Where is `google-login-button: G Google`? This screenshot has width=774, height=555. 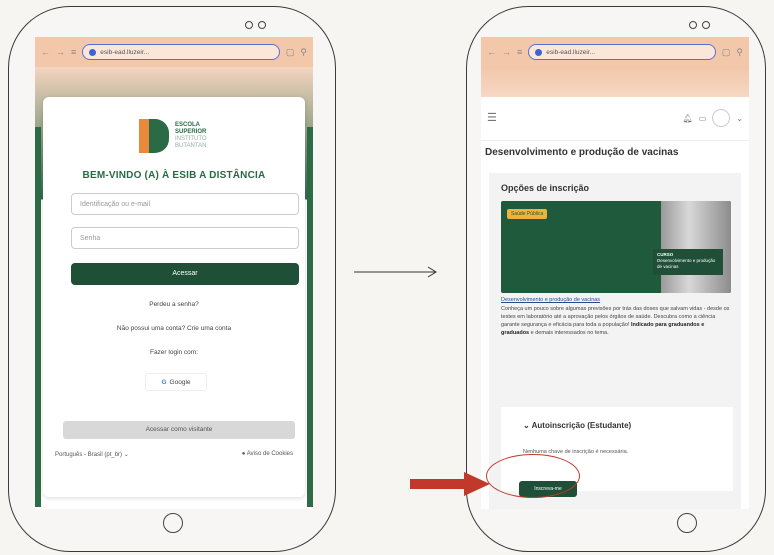 google-login-button: G Google is located at coordinates (176, 382).